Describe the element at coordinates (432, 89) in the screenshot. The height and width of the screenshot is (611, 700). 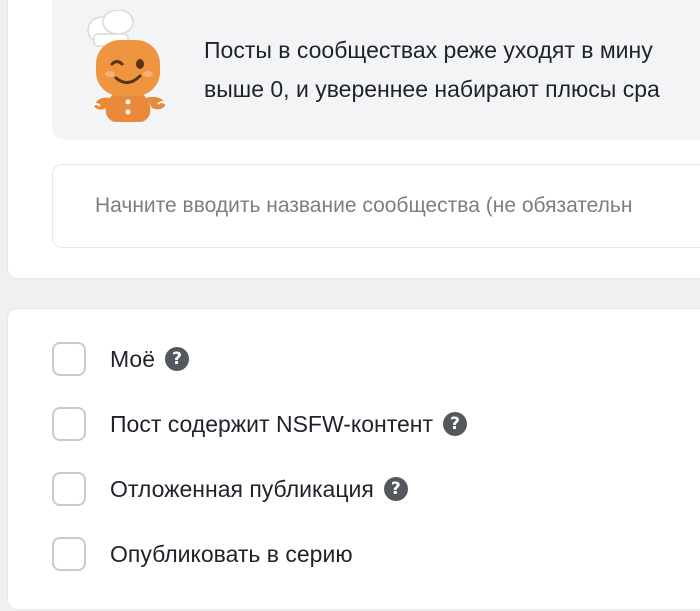
I see `community-tip-line-2: выше 0, и увереннее набирают плюсы сра` at that location.